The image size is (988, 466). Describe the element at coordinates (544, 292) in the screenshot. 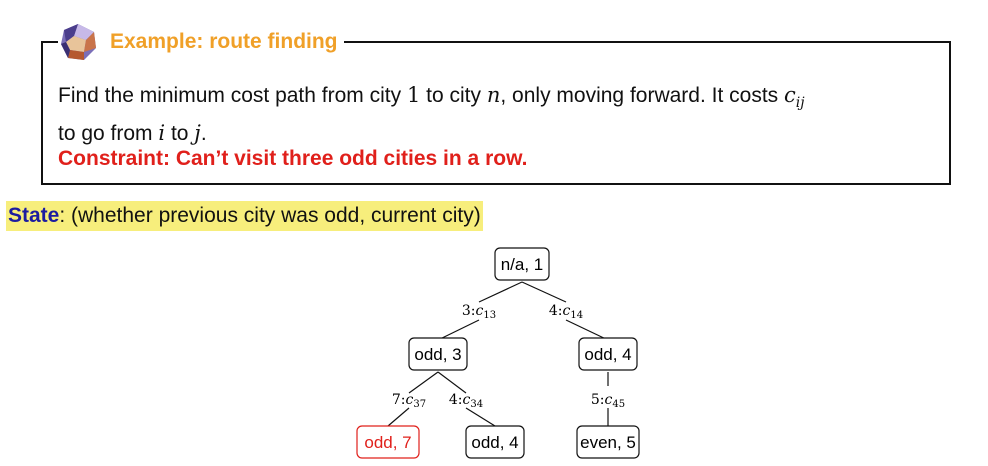

I see `edge-line-e14` at that location.